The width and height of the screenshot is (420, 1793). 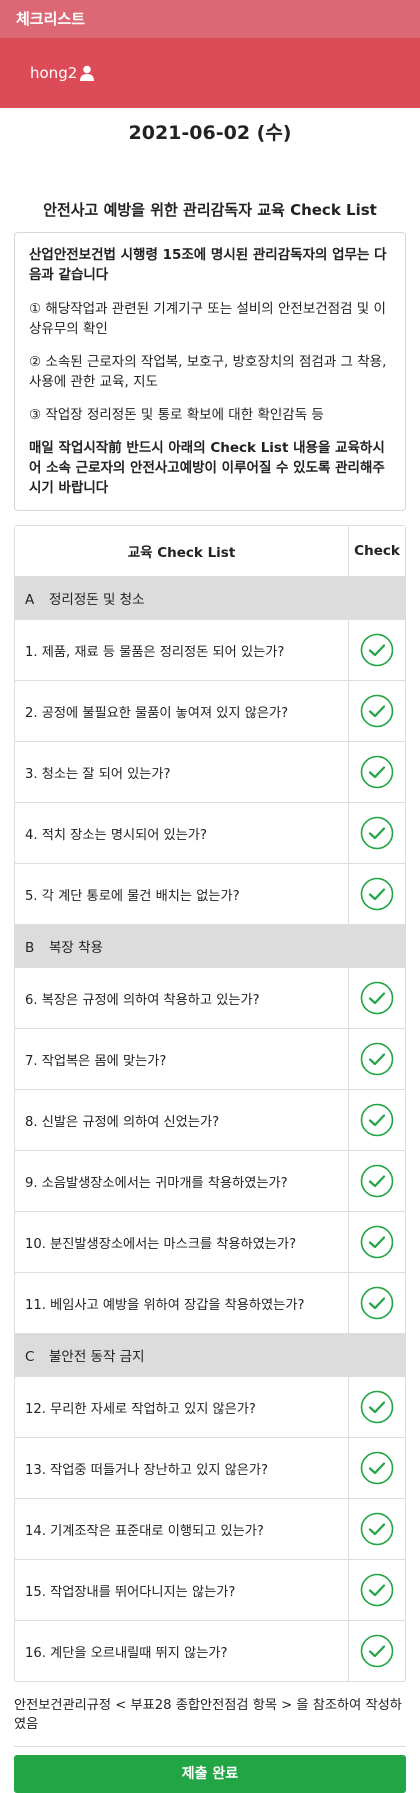 What do you see at coordinates (30, 948) in the screenshot?
I see `section-letter: B` at bounding box center [30, 948].